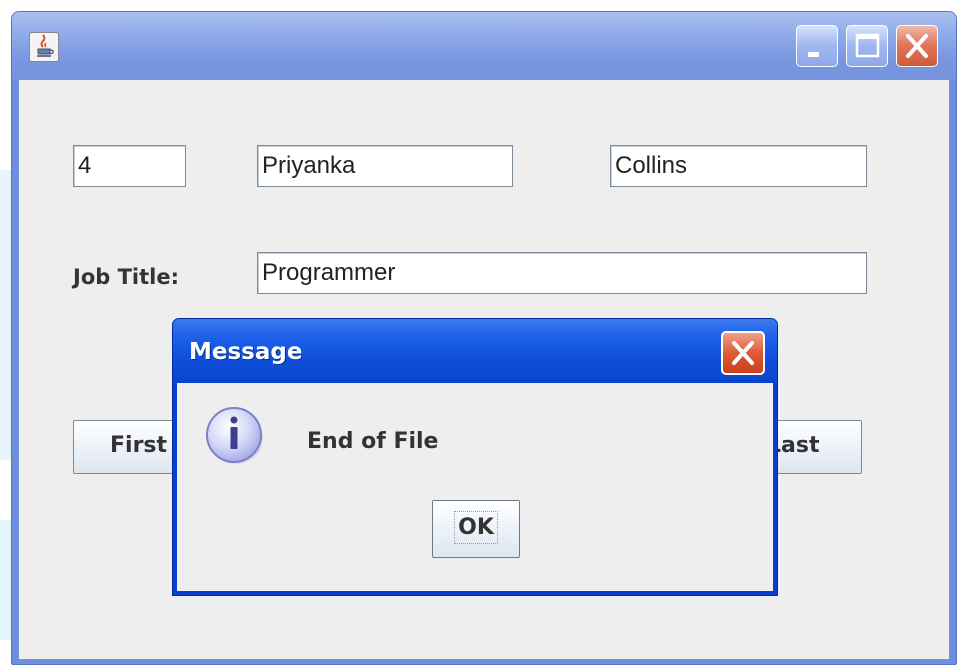  What do you see at coordinates (817, 46) in the screenshot?
I see `minimize-button` at bounding box center [817, 46].